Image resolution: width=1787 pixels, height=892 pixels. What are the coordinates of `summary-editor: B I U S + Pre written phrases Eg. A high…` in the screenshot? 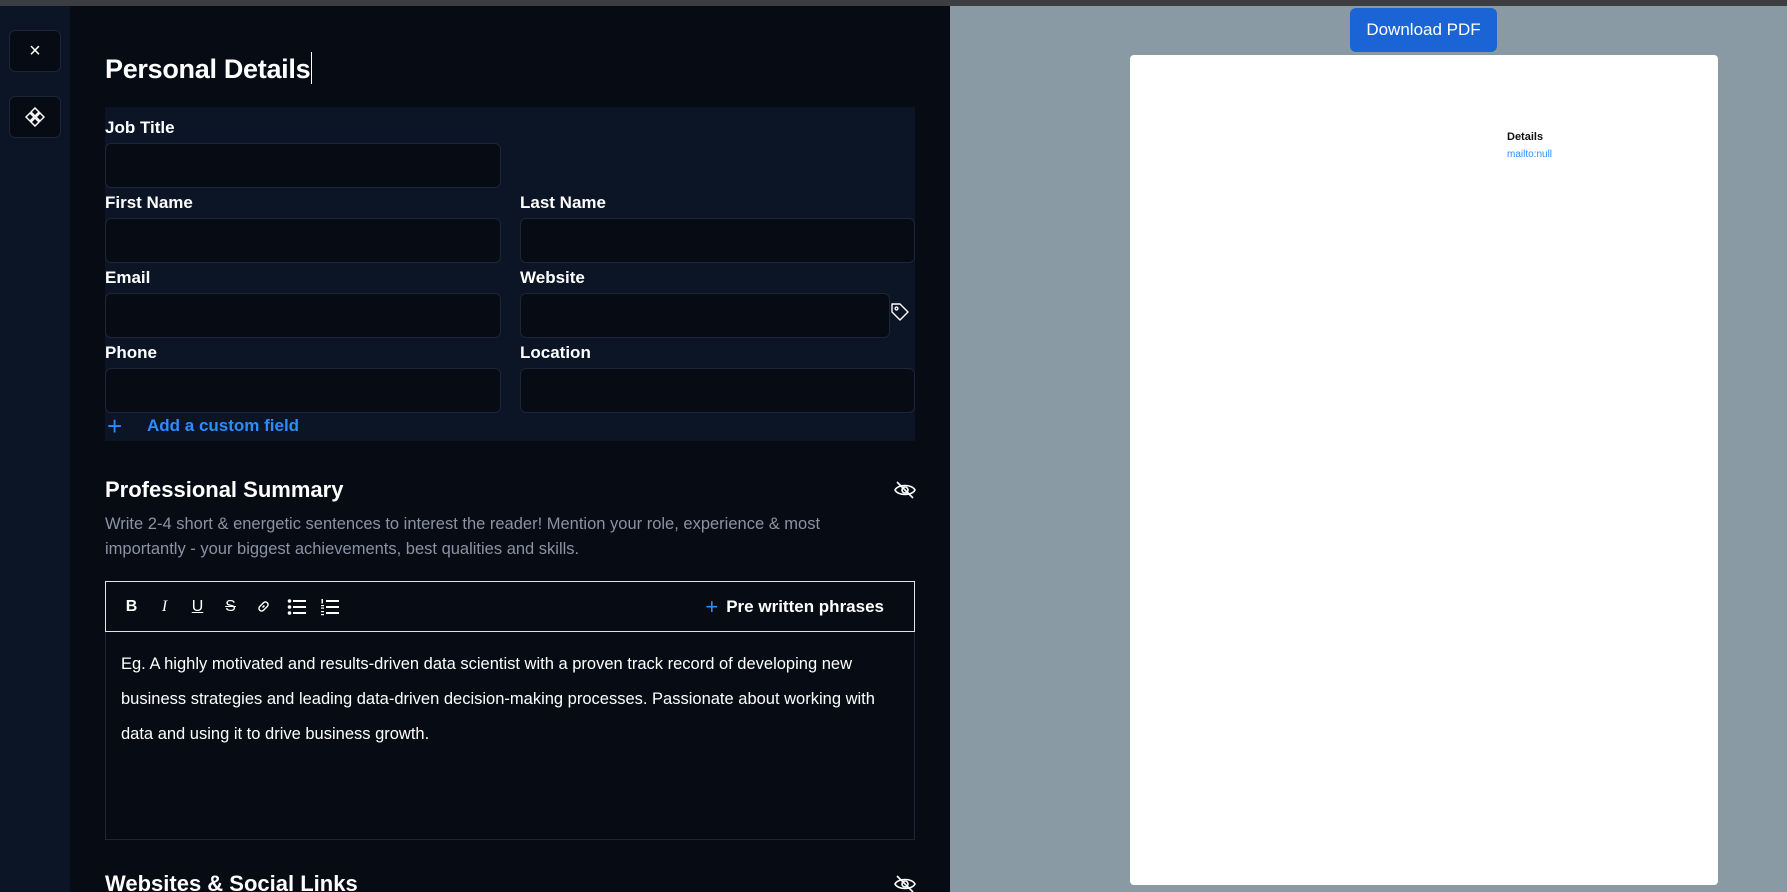 It's located at (510, 710).